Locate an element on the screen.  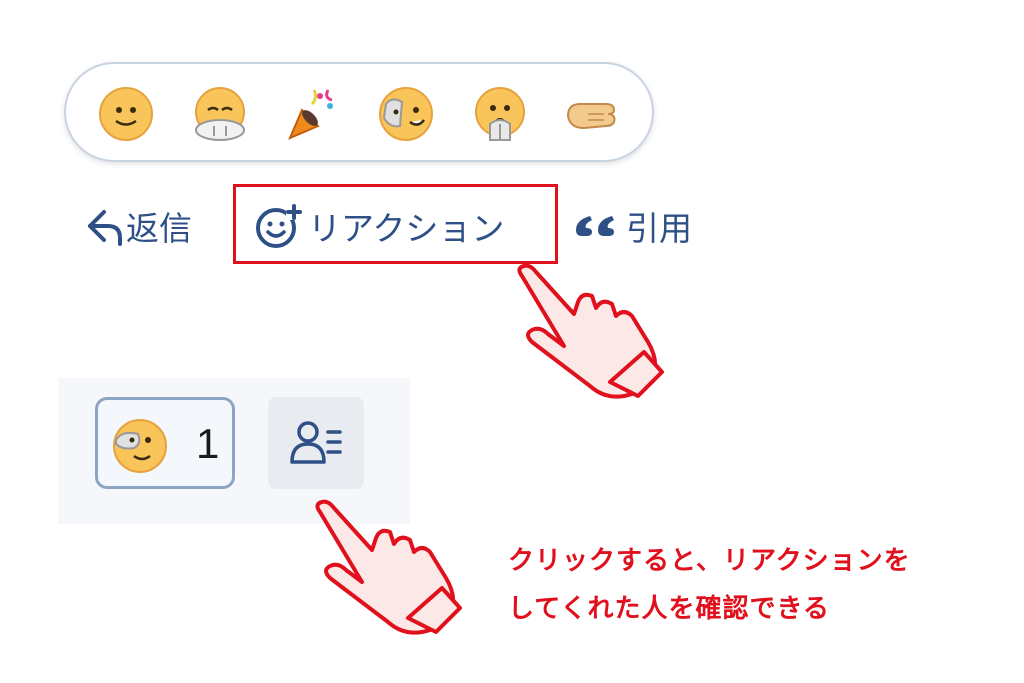
reply-button: 返信 is located at coordinates (137, 226).